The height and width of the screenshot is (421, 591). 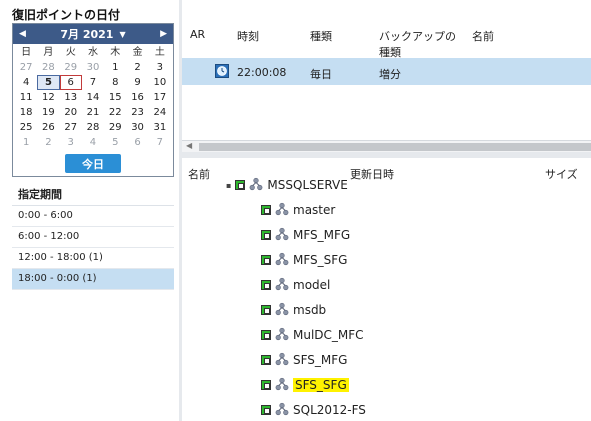 I want to click on calendar-header: ◀ 7月 2021 ▼ ▶, so click(x=93, y=34).